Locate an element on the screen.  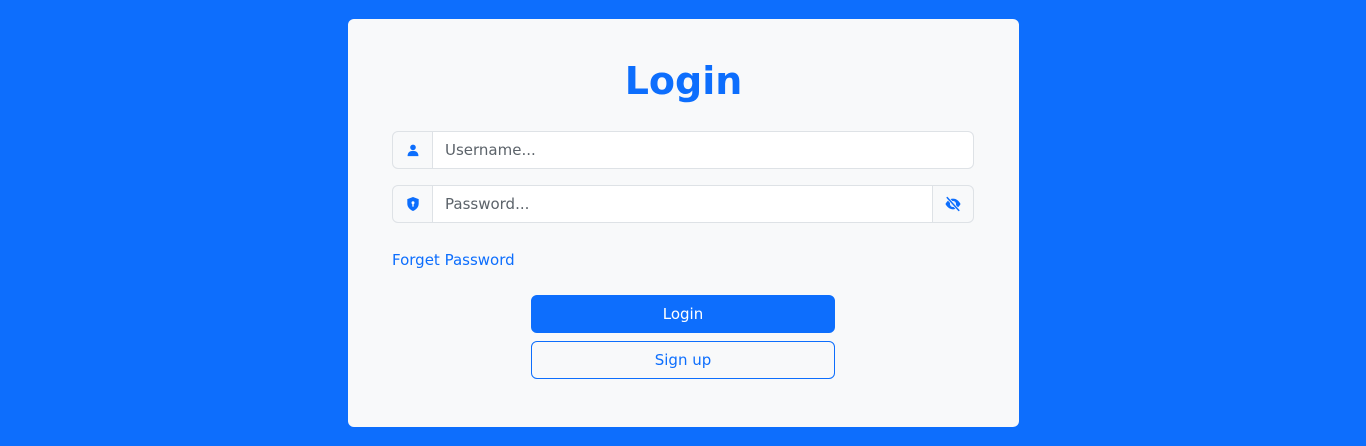
username-input-group is located at coordinates (683, 150).